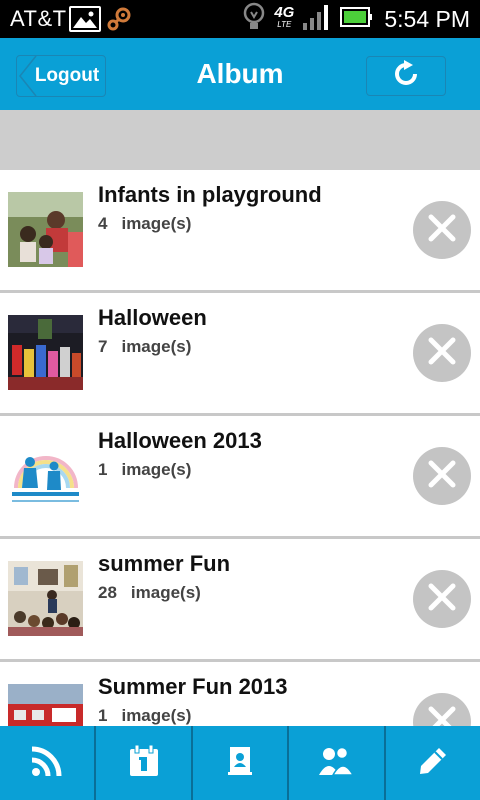  What do you see at coordinates (193, 686) in the screenshot?
I see `album-title: Summer Fun 2013` at bounding box center [193, 686].